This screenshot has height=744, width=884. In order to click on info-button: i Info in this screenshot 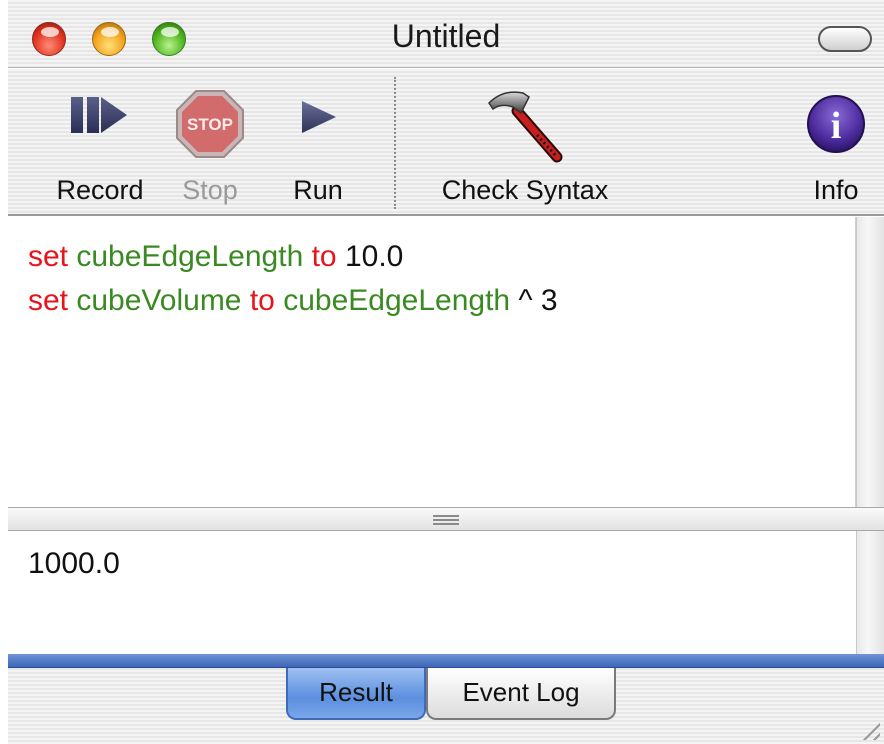, I will do `click(836, 142)`.